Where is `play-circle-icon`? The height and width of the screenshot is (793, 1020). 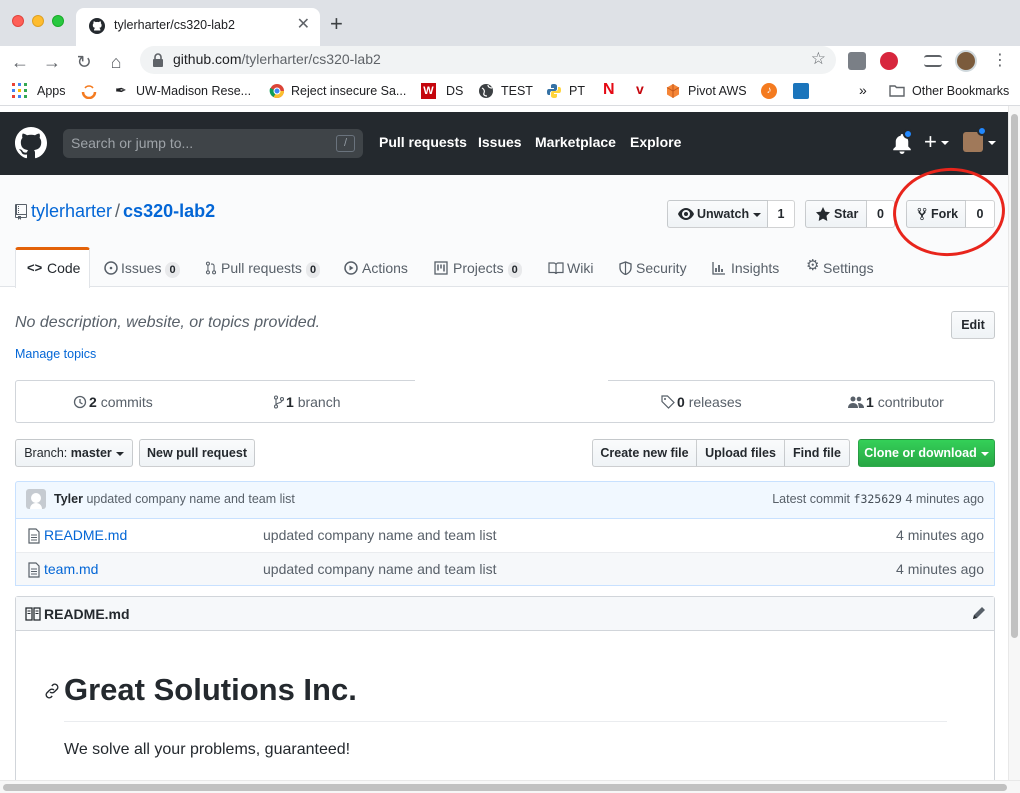 play-circle-icon is located at coordinates (351, 268).